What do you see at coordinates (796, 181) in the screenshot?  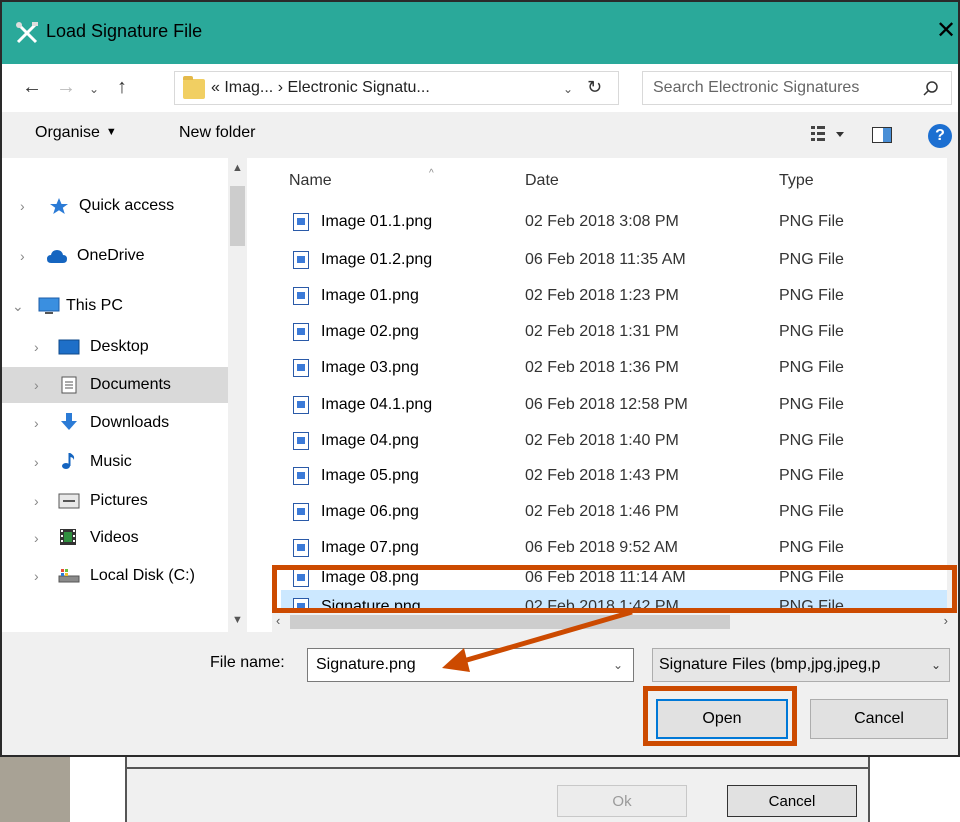 I see `column-header-type: Type` at bounding box center [796, 181].